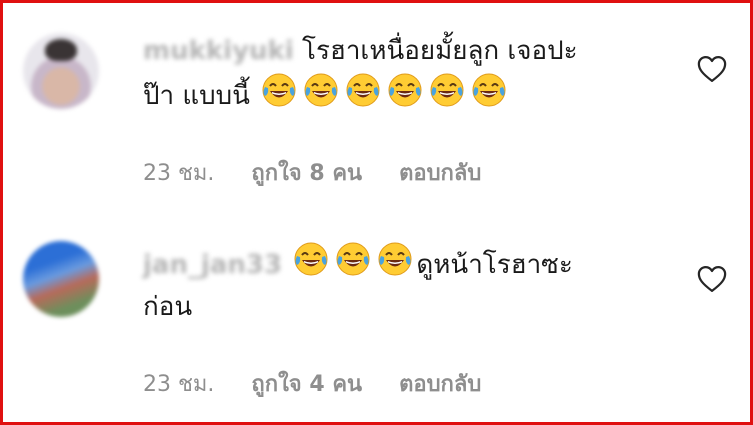  Describe the element at coordinates (168, 307) in the screenshot. I see `comment-text-line: ก่อน` at that location.